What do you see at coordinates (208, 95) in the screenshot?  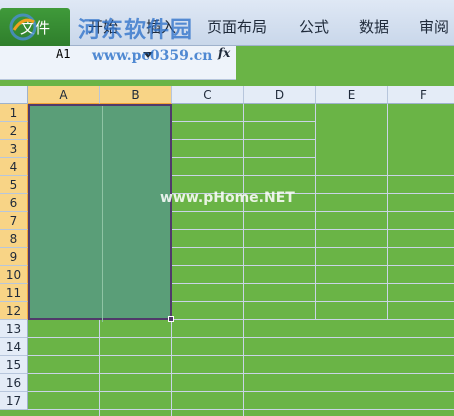 I see `column-header-c: C` at bounding box center [208, 95].